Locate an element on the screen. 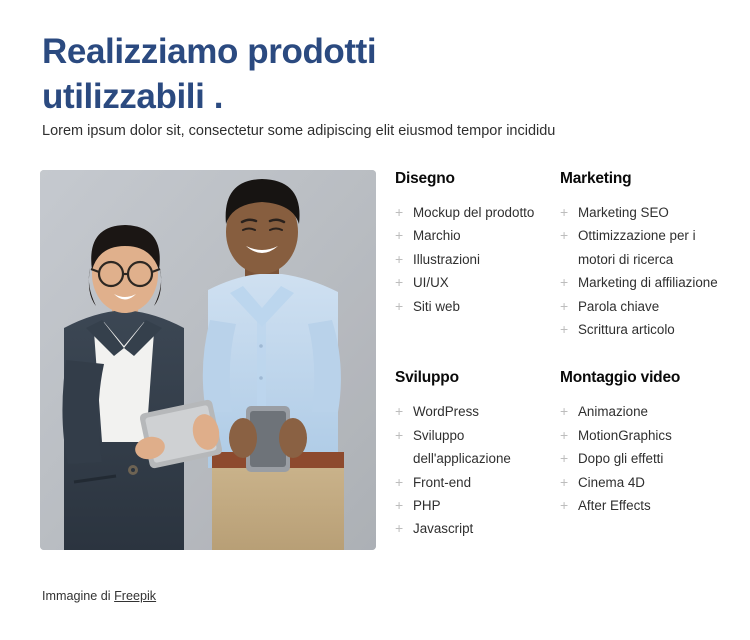  list-item: + Marketing SEO is located at coordinates (642, 212).